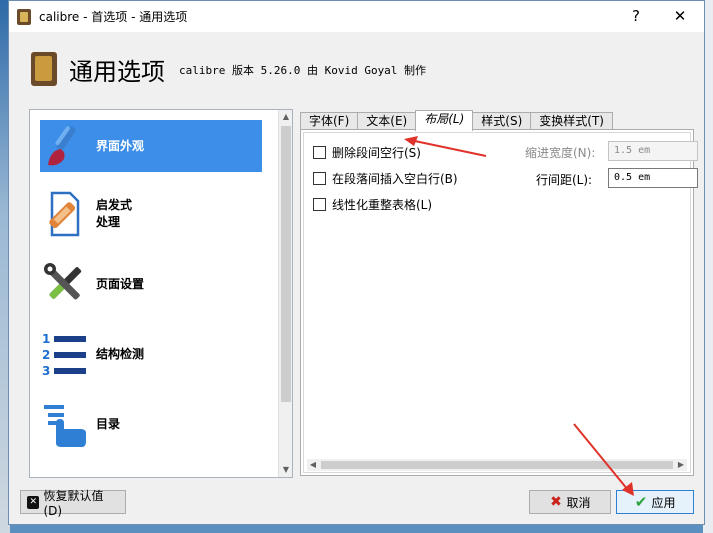 This screenshot has height=533, width=713. Describe the element at coordinates (641, 502) in the screenshot. I see `checkmark-icon: ✔` at that location.